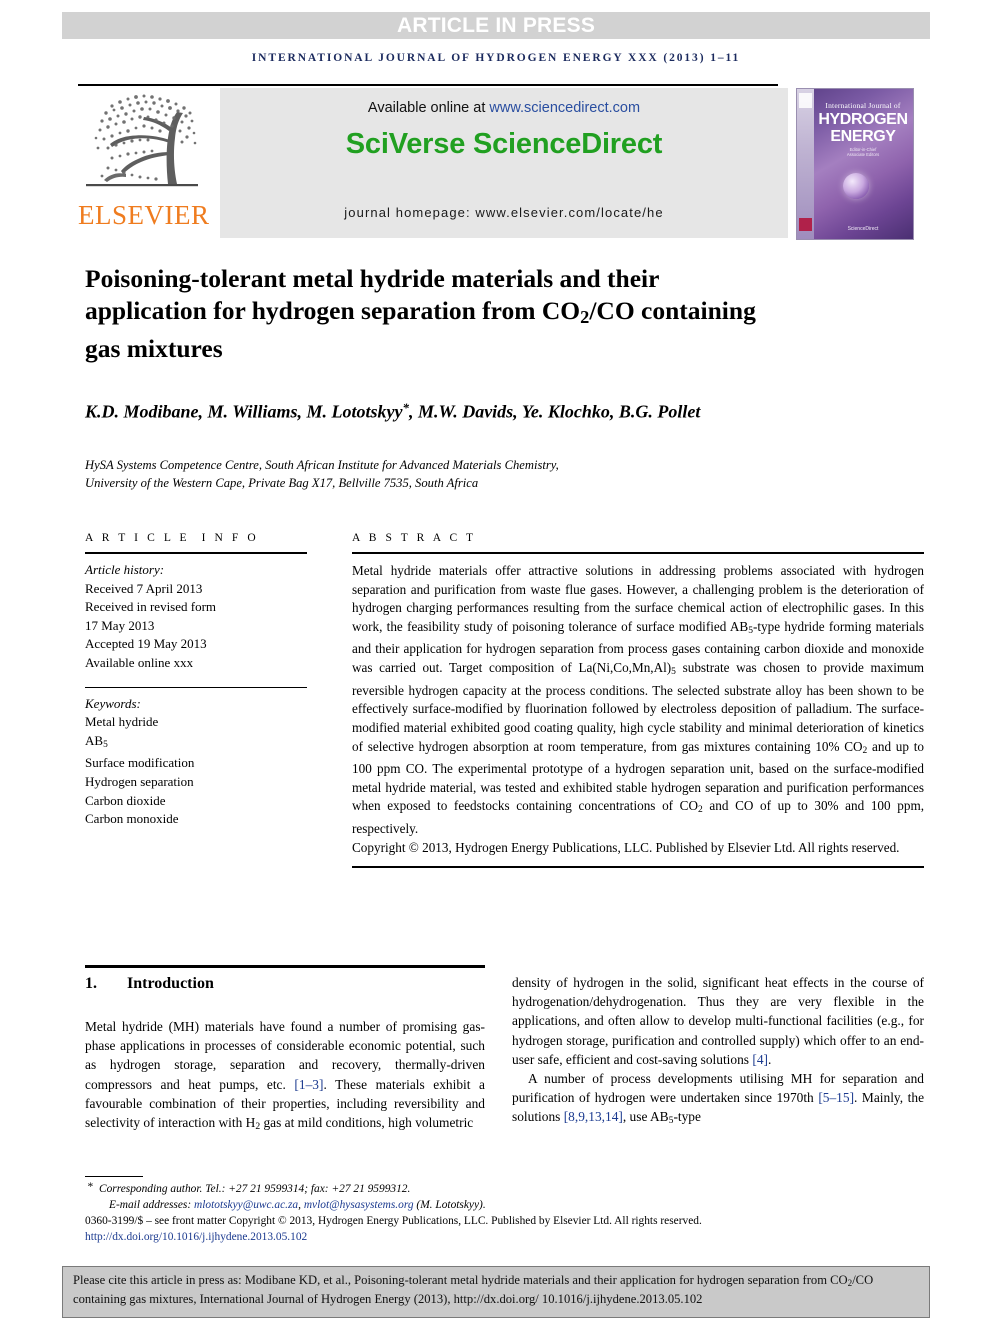 The height and width of the screenshot is (1323, 992). Describe the element at coordinates (359, 1205) in the screenshot. I see `email-link-2: mvlot@hysasystems.org` at that location.